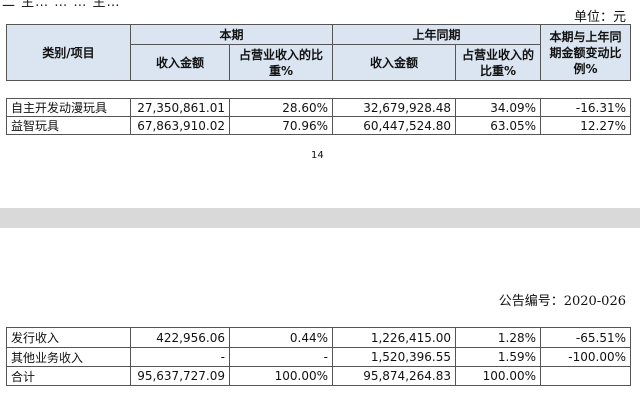 This screenshot has width=640, height=401. I want to click on cell-category: 发行收入, so click(68, 337).